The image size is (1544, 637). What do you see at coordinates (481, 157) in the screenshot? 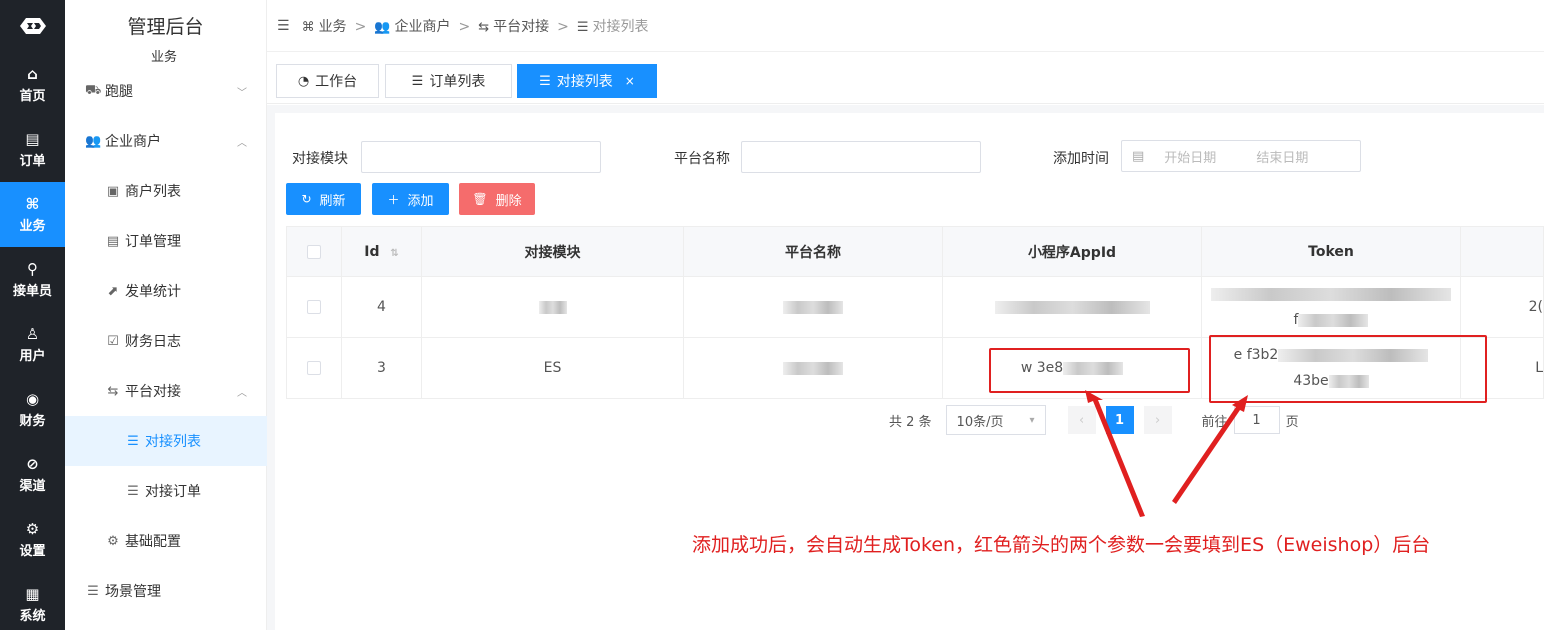
I see `module-input` at bounding box center [481, 157].